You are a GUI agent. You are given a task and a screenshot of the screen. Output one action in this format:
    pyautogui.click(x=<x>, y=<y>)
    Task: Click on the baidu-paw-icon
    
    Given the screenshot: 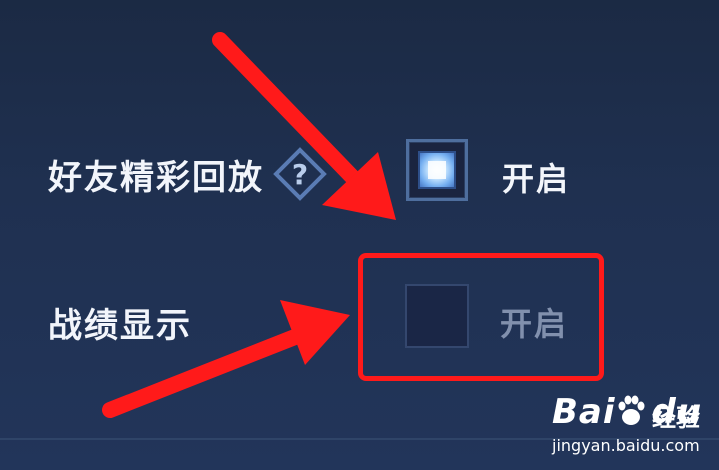 What is the action you would take?
    pyautogui.click(x=631, y=410)
    